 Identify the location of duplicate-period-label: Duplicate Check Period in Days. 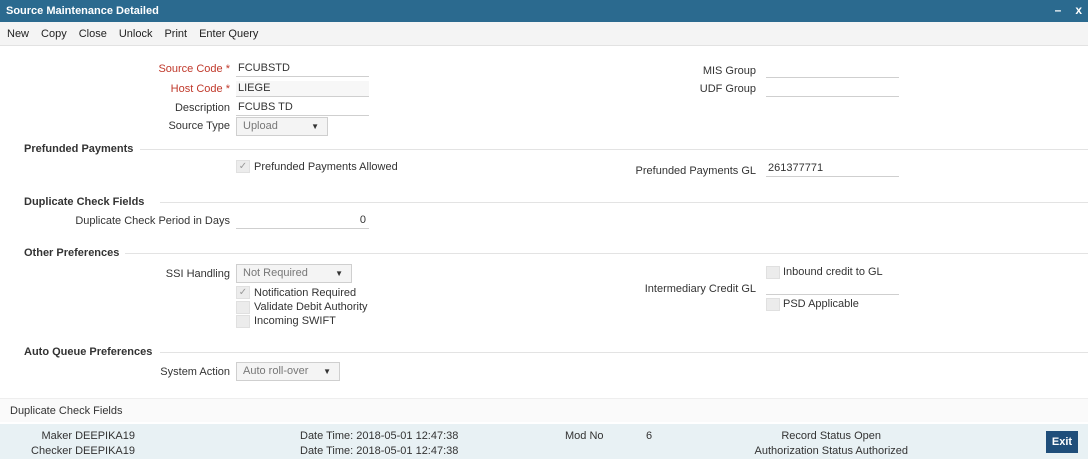
(152, 221).